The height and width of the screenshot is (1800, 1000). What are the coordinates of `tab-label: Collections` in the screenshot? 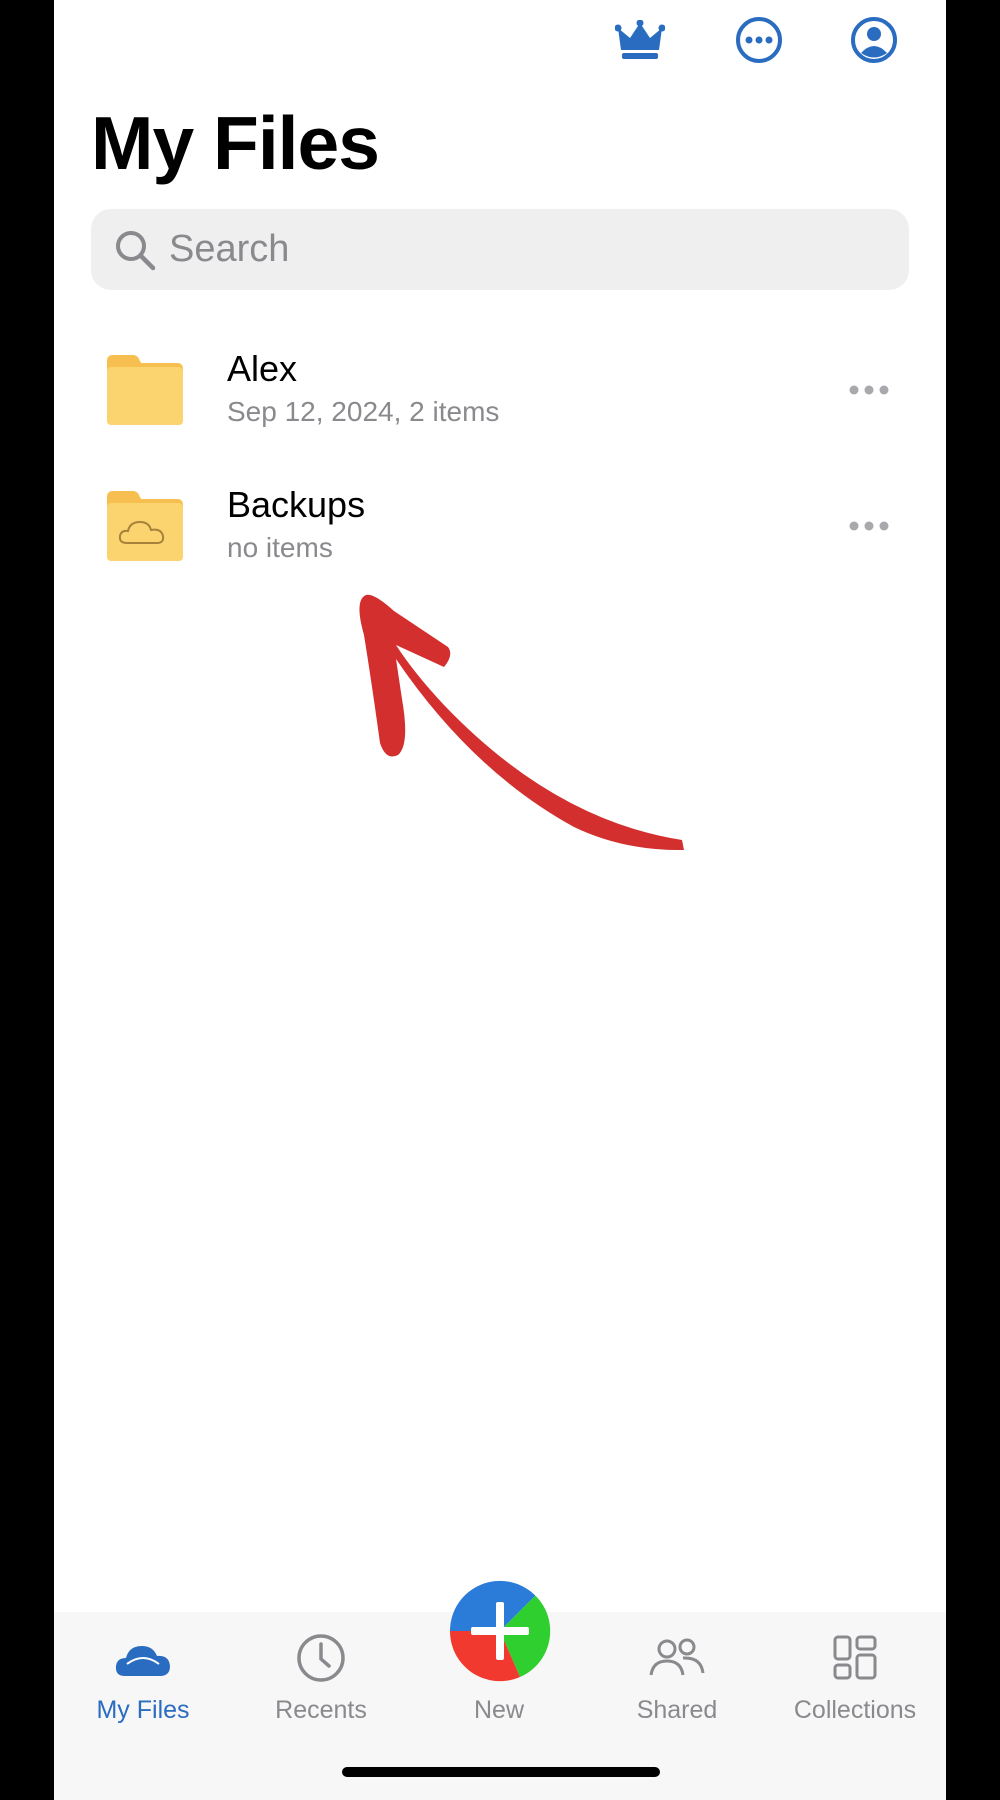 It's located at (855, 1710).